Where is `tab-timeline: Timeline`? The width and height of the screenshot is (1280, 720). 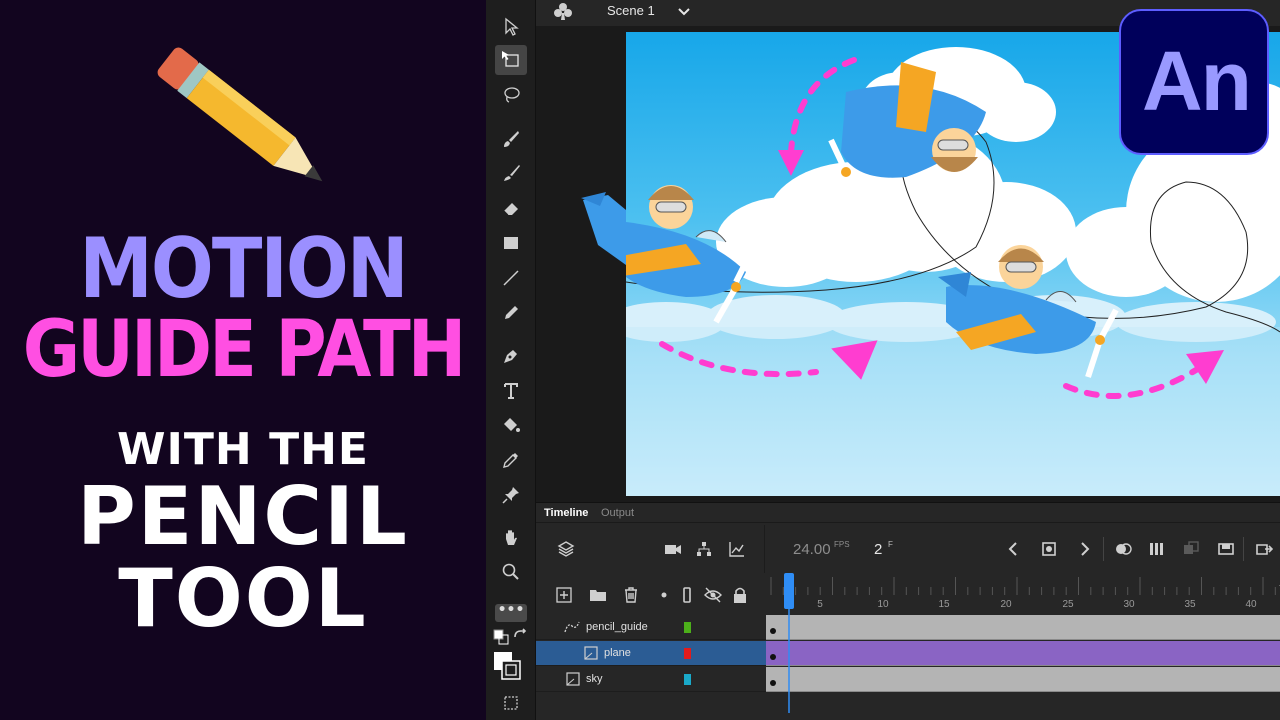 tab-timeline: Timeline is located at coordinates (566, 513).